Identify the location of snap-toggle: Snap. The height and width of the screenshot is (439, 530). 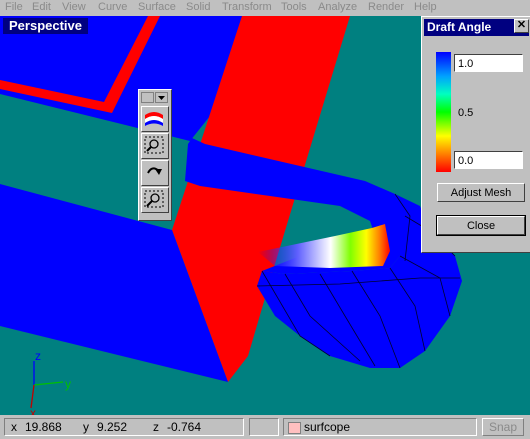
(503, 427).